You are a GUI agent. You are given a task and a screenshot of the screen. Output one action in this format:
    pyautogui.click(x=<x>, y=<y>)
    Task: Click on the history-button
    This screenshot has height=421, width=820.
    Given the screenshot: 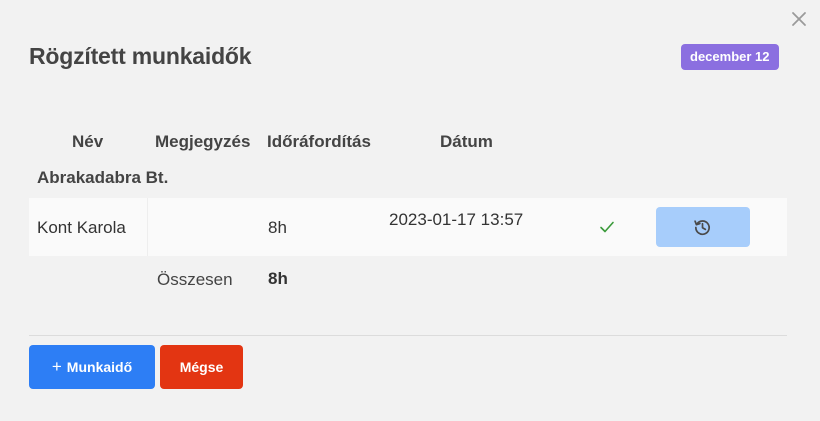 What is the action you would take?
    pyautogui.click(x=703, y=227)
    